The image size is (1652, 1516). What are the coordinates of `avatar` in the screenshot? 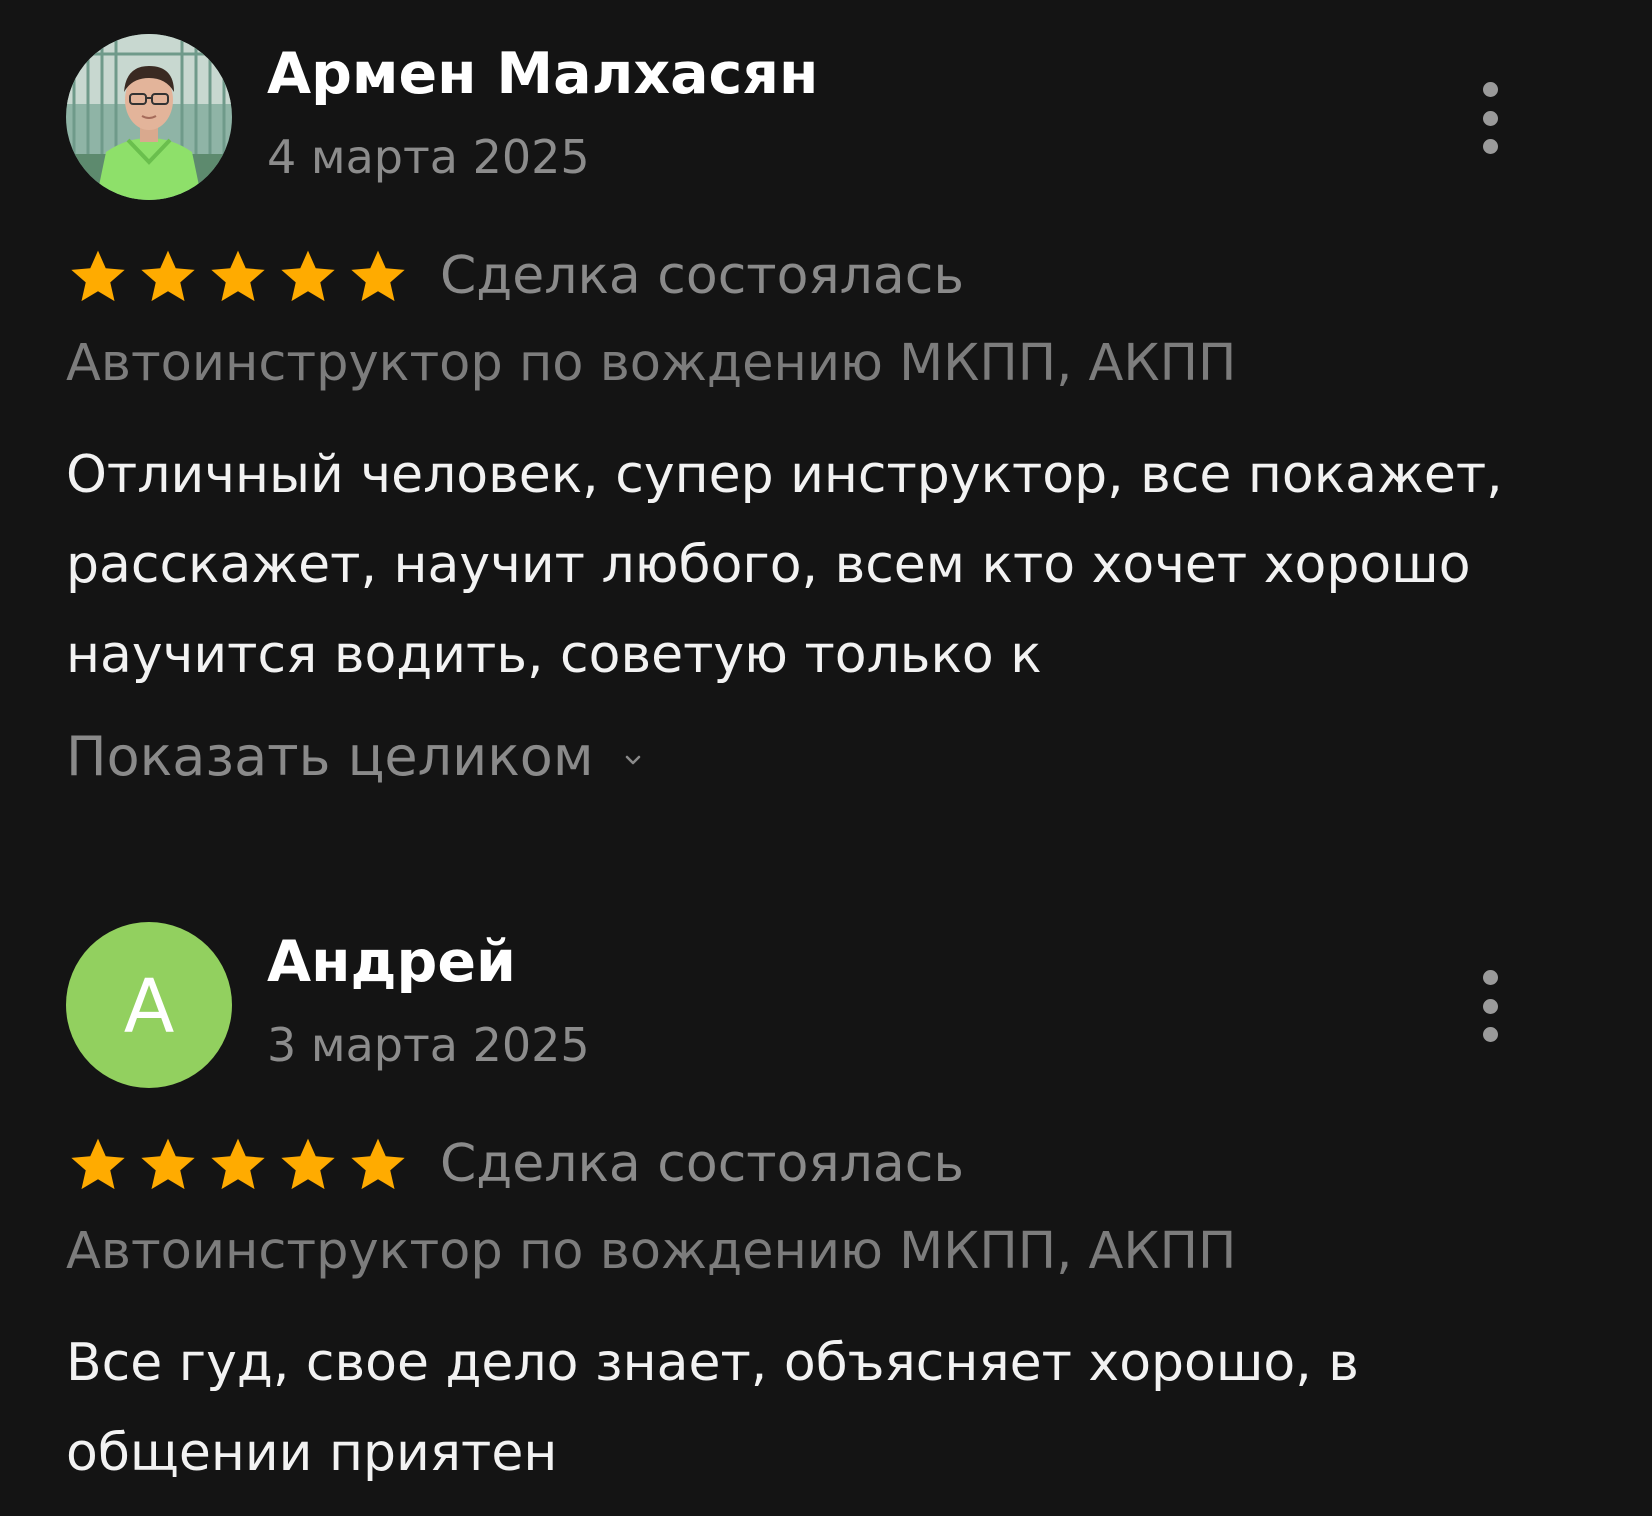 It's located at (149, 117).